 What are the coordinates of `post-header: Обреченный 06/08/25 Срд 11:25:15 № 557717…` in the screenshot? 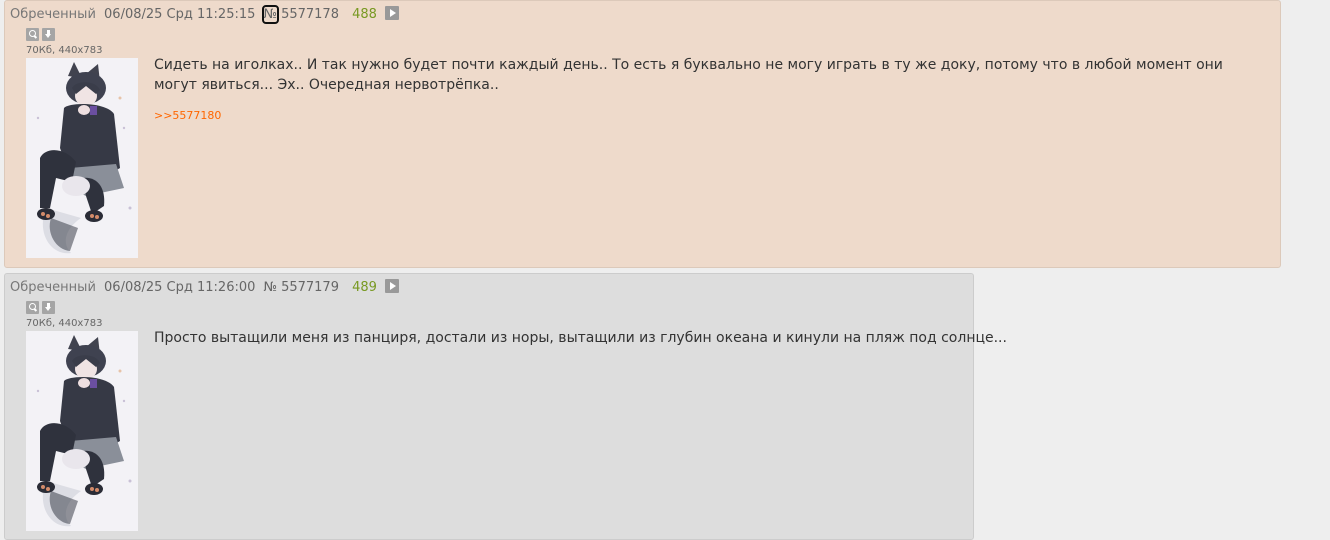 It's located at (206, 14).